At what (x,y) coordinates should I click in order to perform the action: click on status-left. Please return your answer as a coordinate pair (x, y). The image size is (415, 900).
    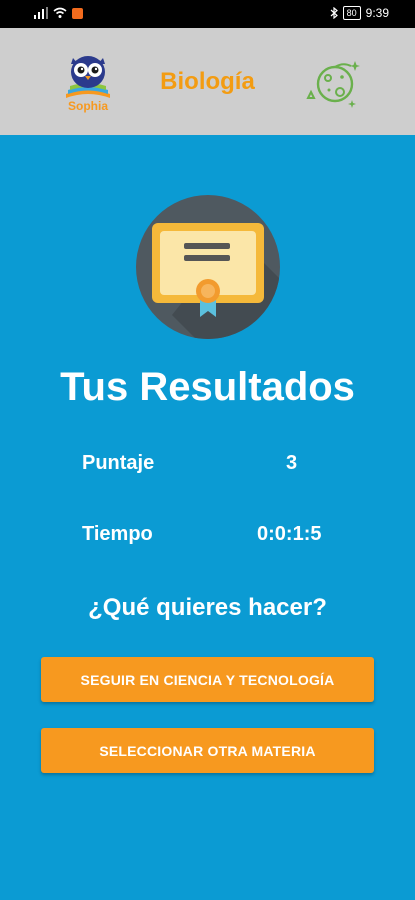
    Looking at the image, I should click on (58, 13).